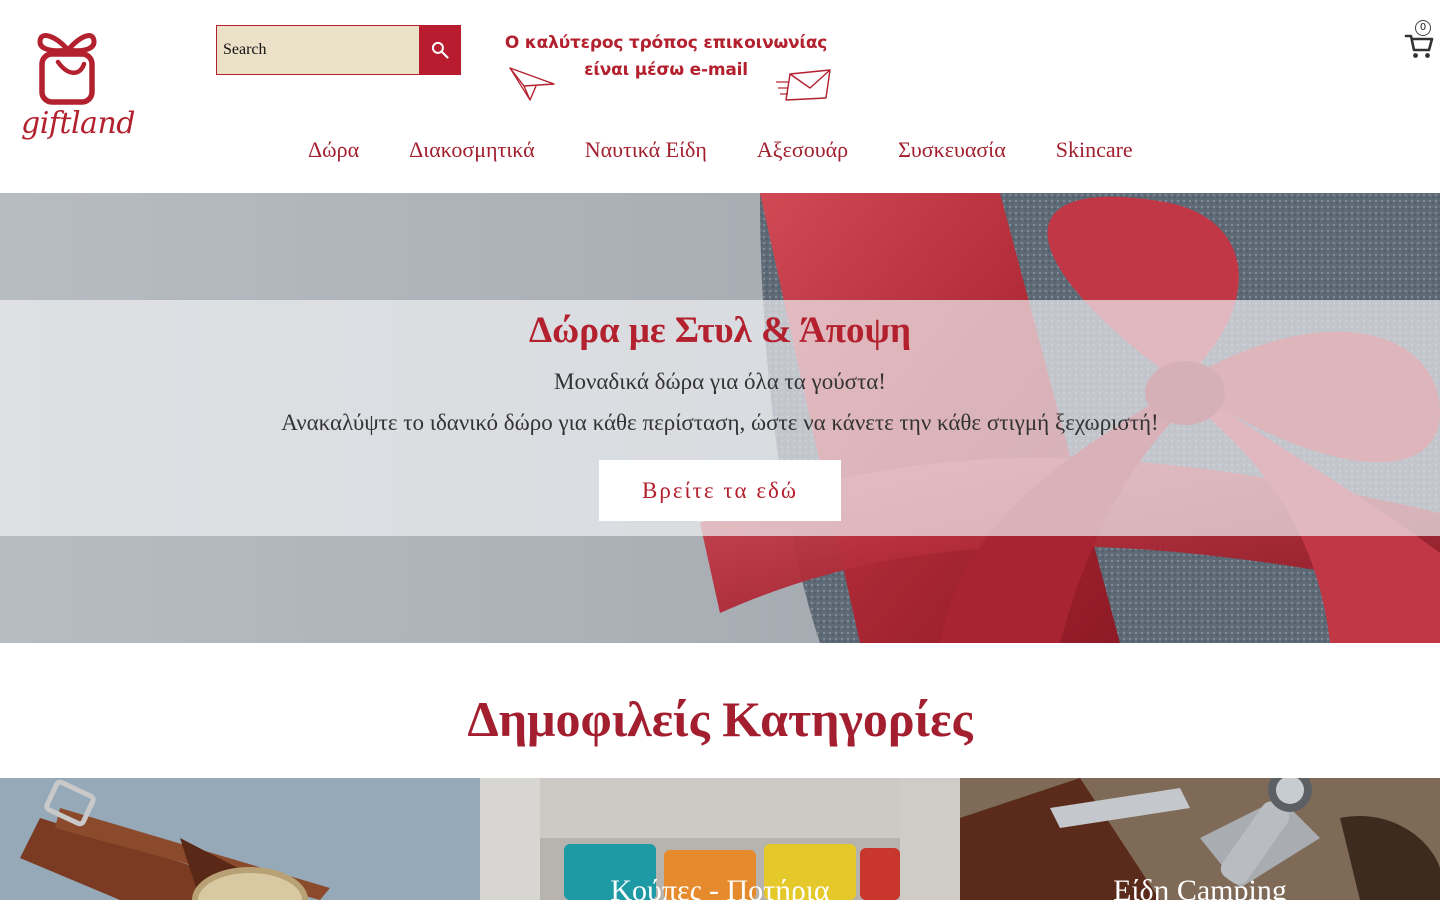  Describe the element at coordinates (666, 43) in the screenshot. I see `promo-line-1: Ο καλύτερος τρόπος επικοινωνίας` at that location.